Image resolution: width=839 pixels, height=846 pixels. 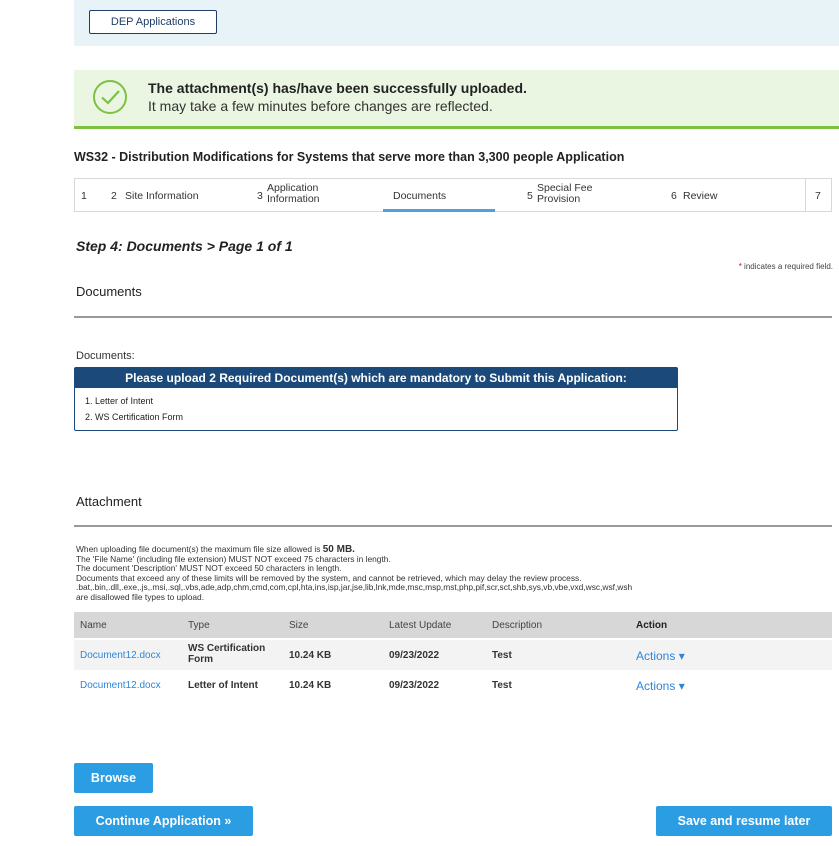 What do you see at coordinates (260, 196) in the screenshot?
I see `step-number: 3` at bounding box center [260, 196].